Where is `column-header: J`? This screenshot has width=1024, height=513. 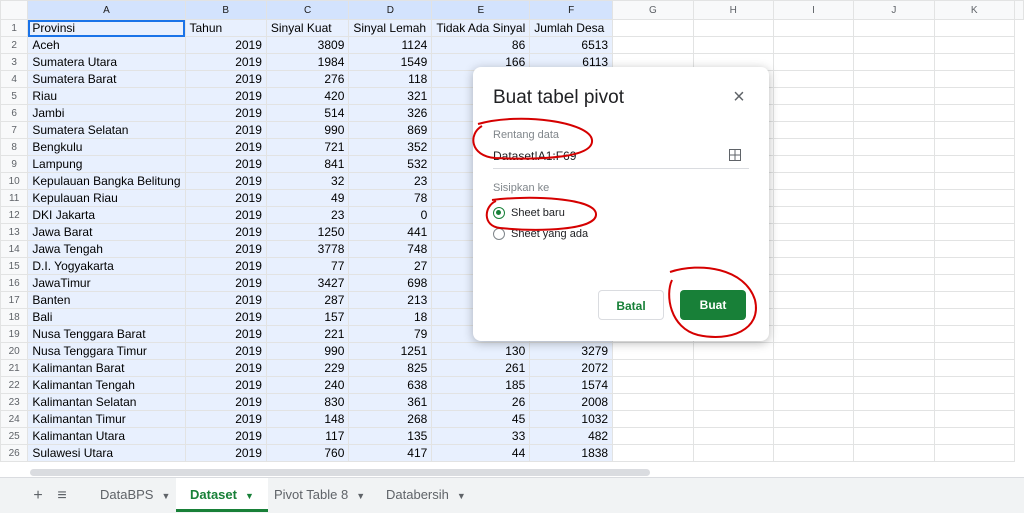
column-header: J is located at coordinates (894, 10).